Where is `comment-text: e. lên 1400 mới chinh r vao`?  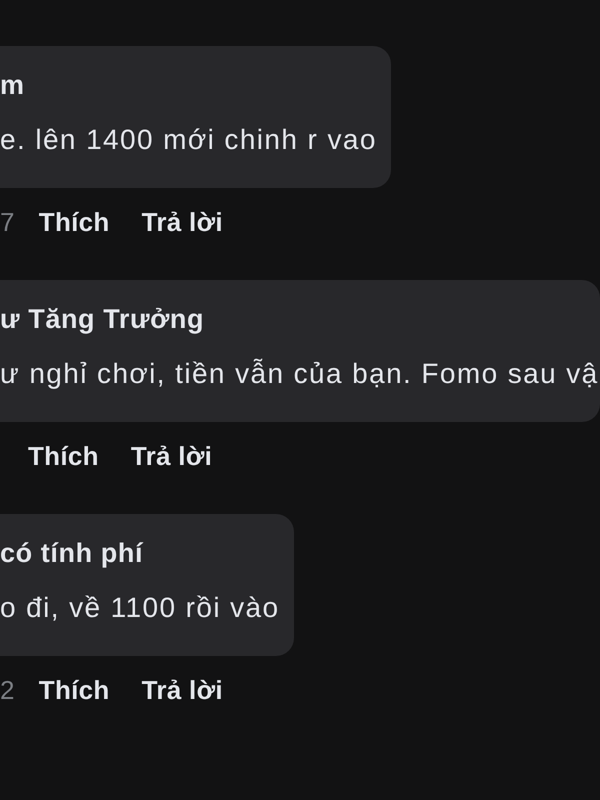
comment-text: e. lên 1400 mới chinh r vao is located at coordinates (188, 140).